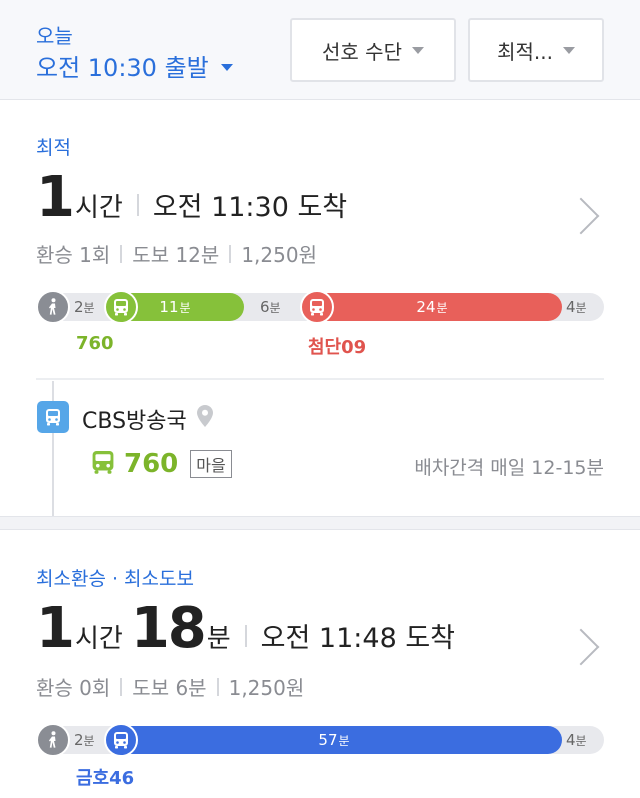 This screenshot has height=798, width=640. What do you see at coordinates (168, 628) in the screenshot?
I see `duration-minutes: 18` at bounding box center [168, 628].